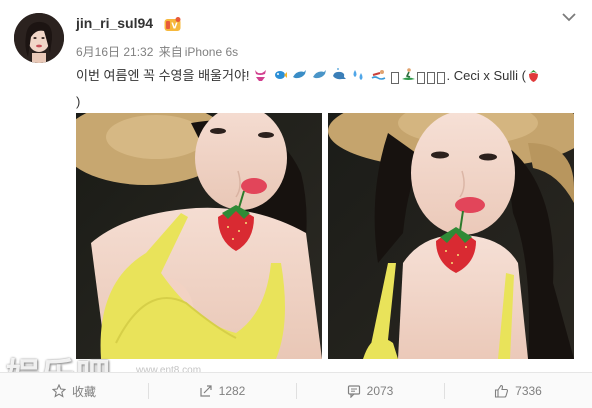 This screenshot has height=408, width=592. I want to click on post-text: 이번 여름엔 꼭 수영을 배울거야! . Ceci x Sulli ( ), so click(326, 88).